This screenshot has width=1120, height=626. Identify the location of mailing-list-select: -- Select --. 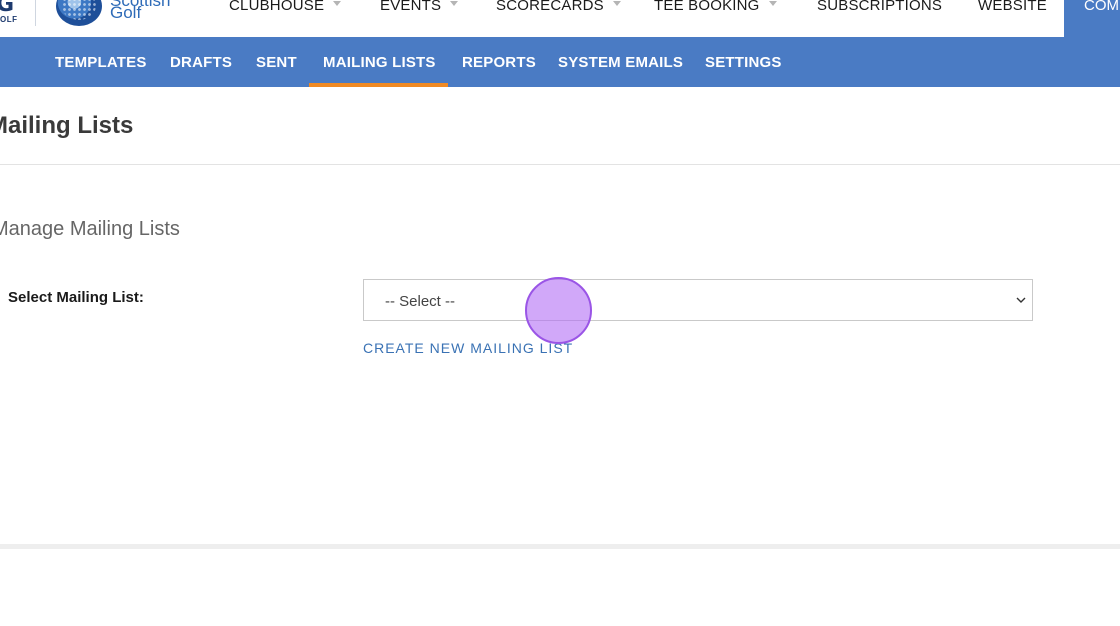
(698, 300).